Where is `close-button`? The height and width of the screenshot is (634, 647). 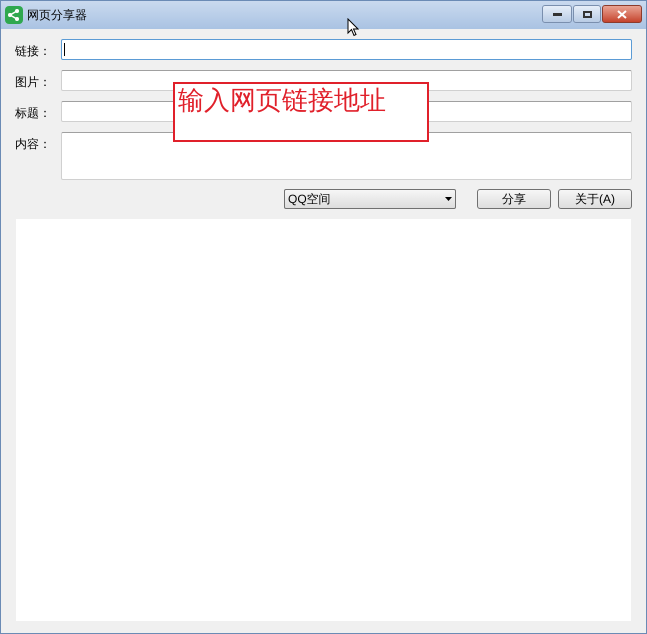
close-button is located at coordinates (622, 14).